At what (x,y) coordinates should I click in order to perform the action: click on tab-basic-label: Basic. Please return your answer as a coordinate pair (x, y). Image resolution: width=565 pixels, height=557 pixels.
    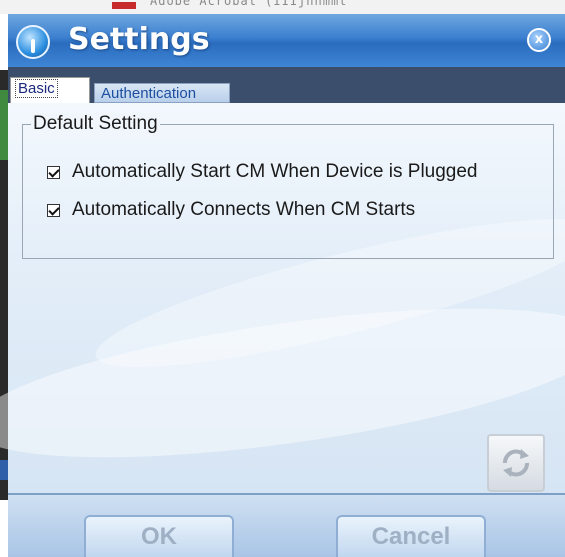
    Looking at the image, I should click on (36, 88).